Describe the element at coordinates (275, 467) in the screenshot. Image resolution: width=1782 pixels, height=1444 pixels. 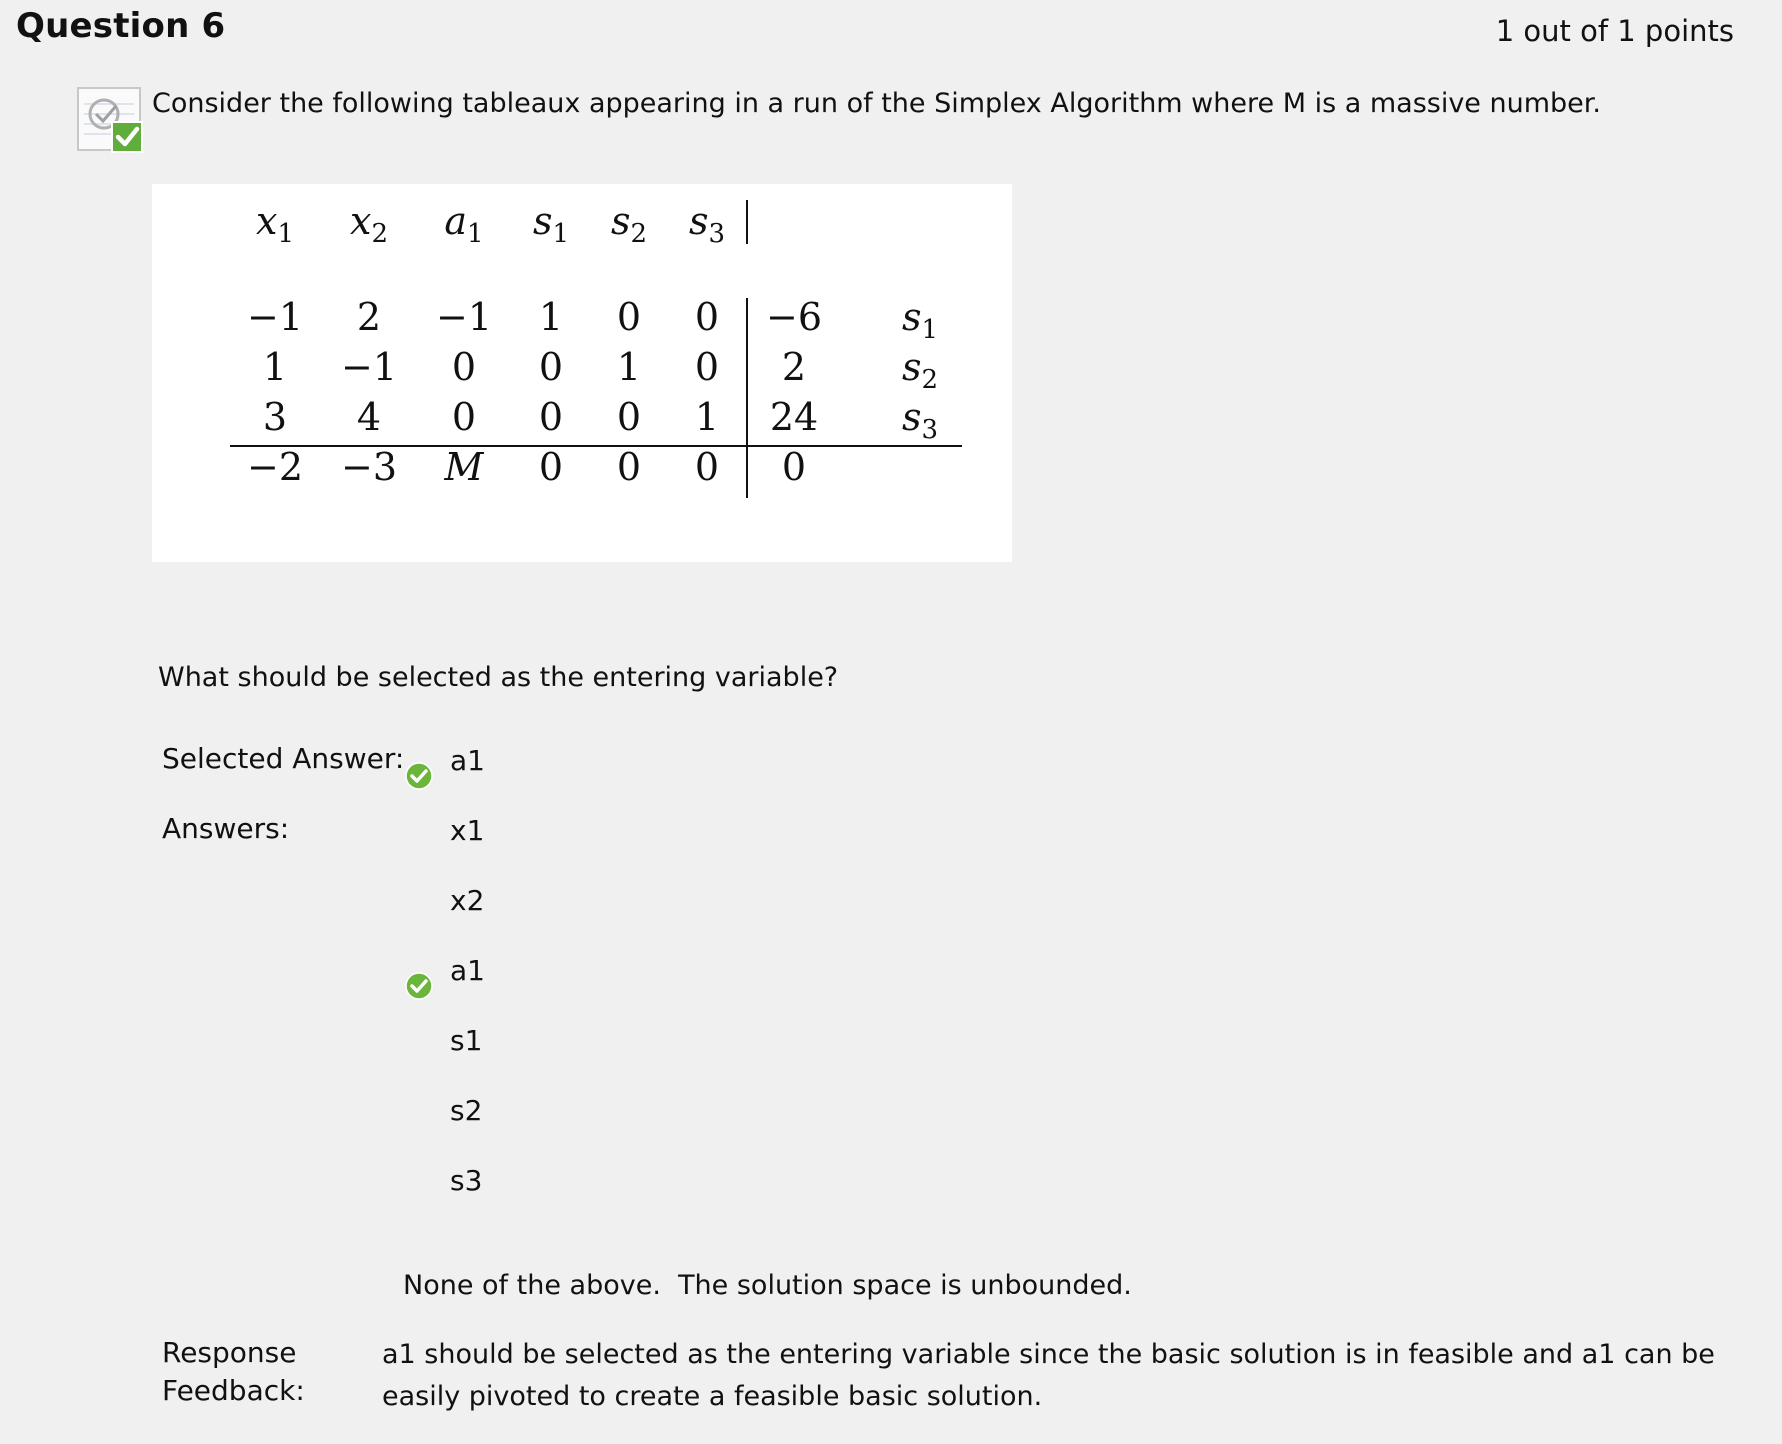
I see `tableau-objective-cell: −2` at that location.